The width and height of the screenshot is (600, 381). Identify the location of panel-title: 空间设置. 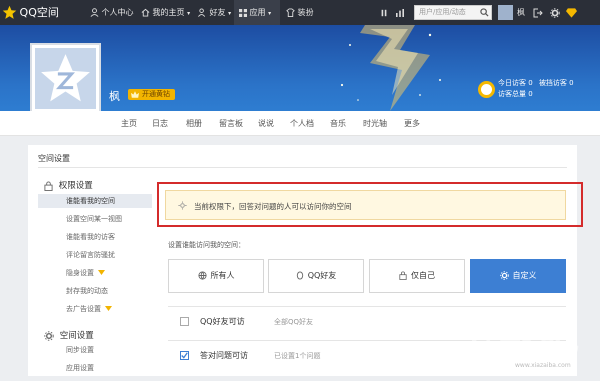
(54, 158).